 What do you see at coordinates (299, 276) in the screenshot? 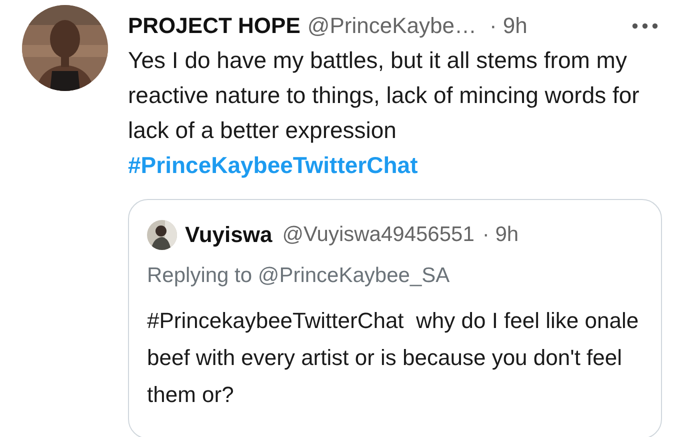
I see `replying-to-text: Replying to @PrinceKaybee_SA` at bounding box center [299, 276].